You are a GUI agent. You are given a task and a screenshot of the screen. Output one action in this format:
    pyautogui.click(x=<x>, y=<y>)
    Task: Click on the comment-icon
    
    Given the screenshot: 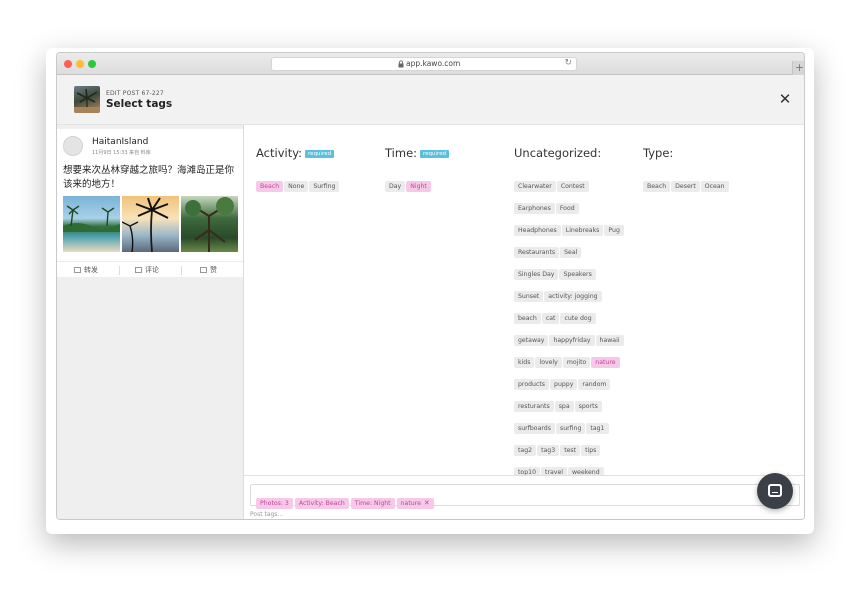 What is the action you would take?
    pyautogui.click(x=138, y=270)
    